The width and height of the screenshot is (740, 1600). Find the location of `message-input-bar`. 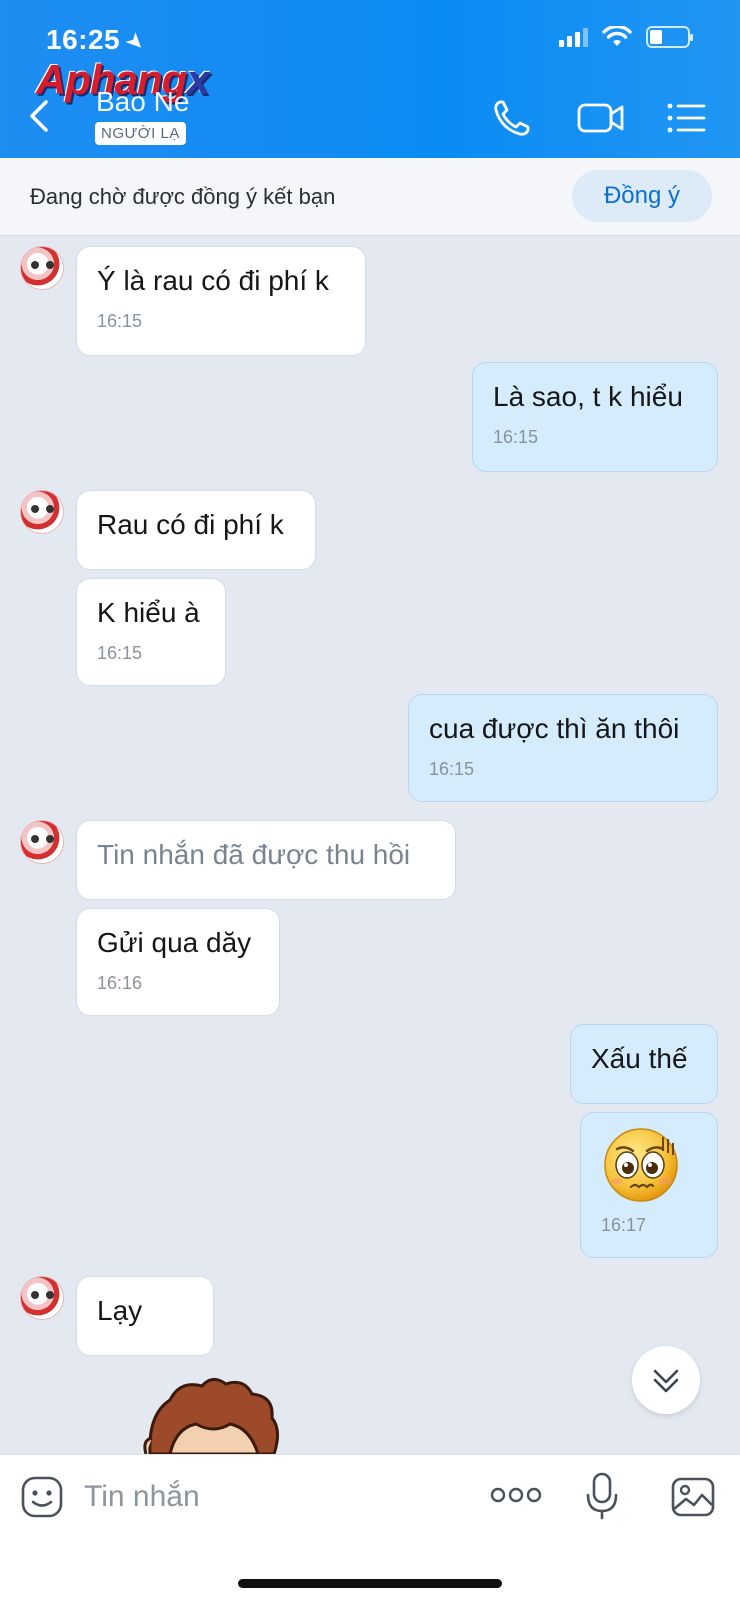

message-input-bar is located at coordinates (370, 1527).